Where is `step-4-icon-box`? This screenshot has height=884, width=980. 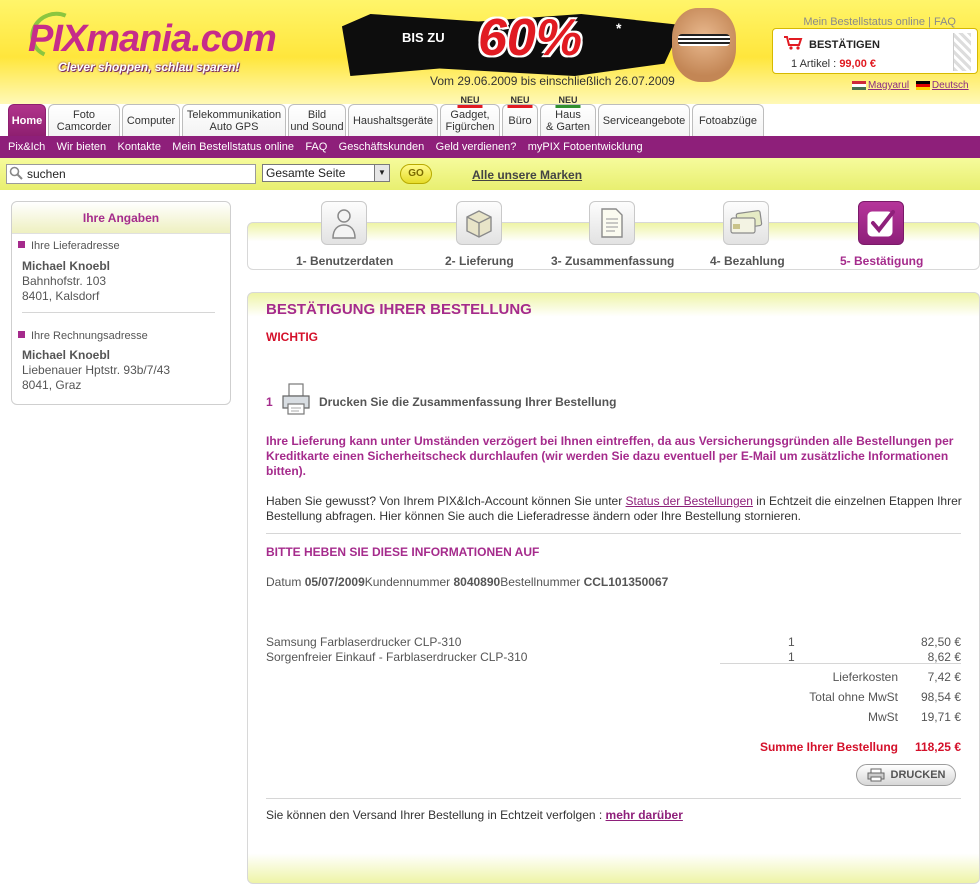 step-4-icon-box is located at coordinates (746, 223).